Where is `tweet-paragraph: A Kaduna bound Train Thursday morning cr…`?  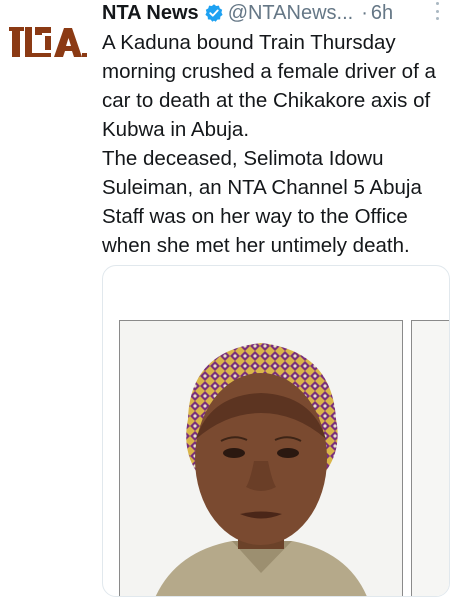
tweet-paragraph: A Kaduna bound Train Thursday morning cr… is located at coordinates (269, 86).